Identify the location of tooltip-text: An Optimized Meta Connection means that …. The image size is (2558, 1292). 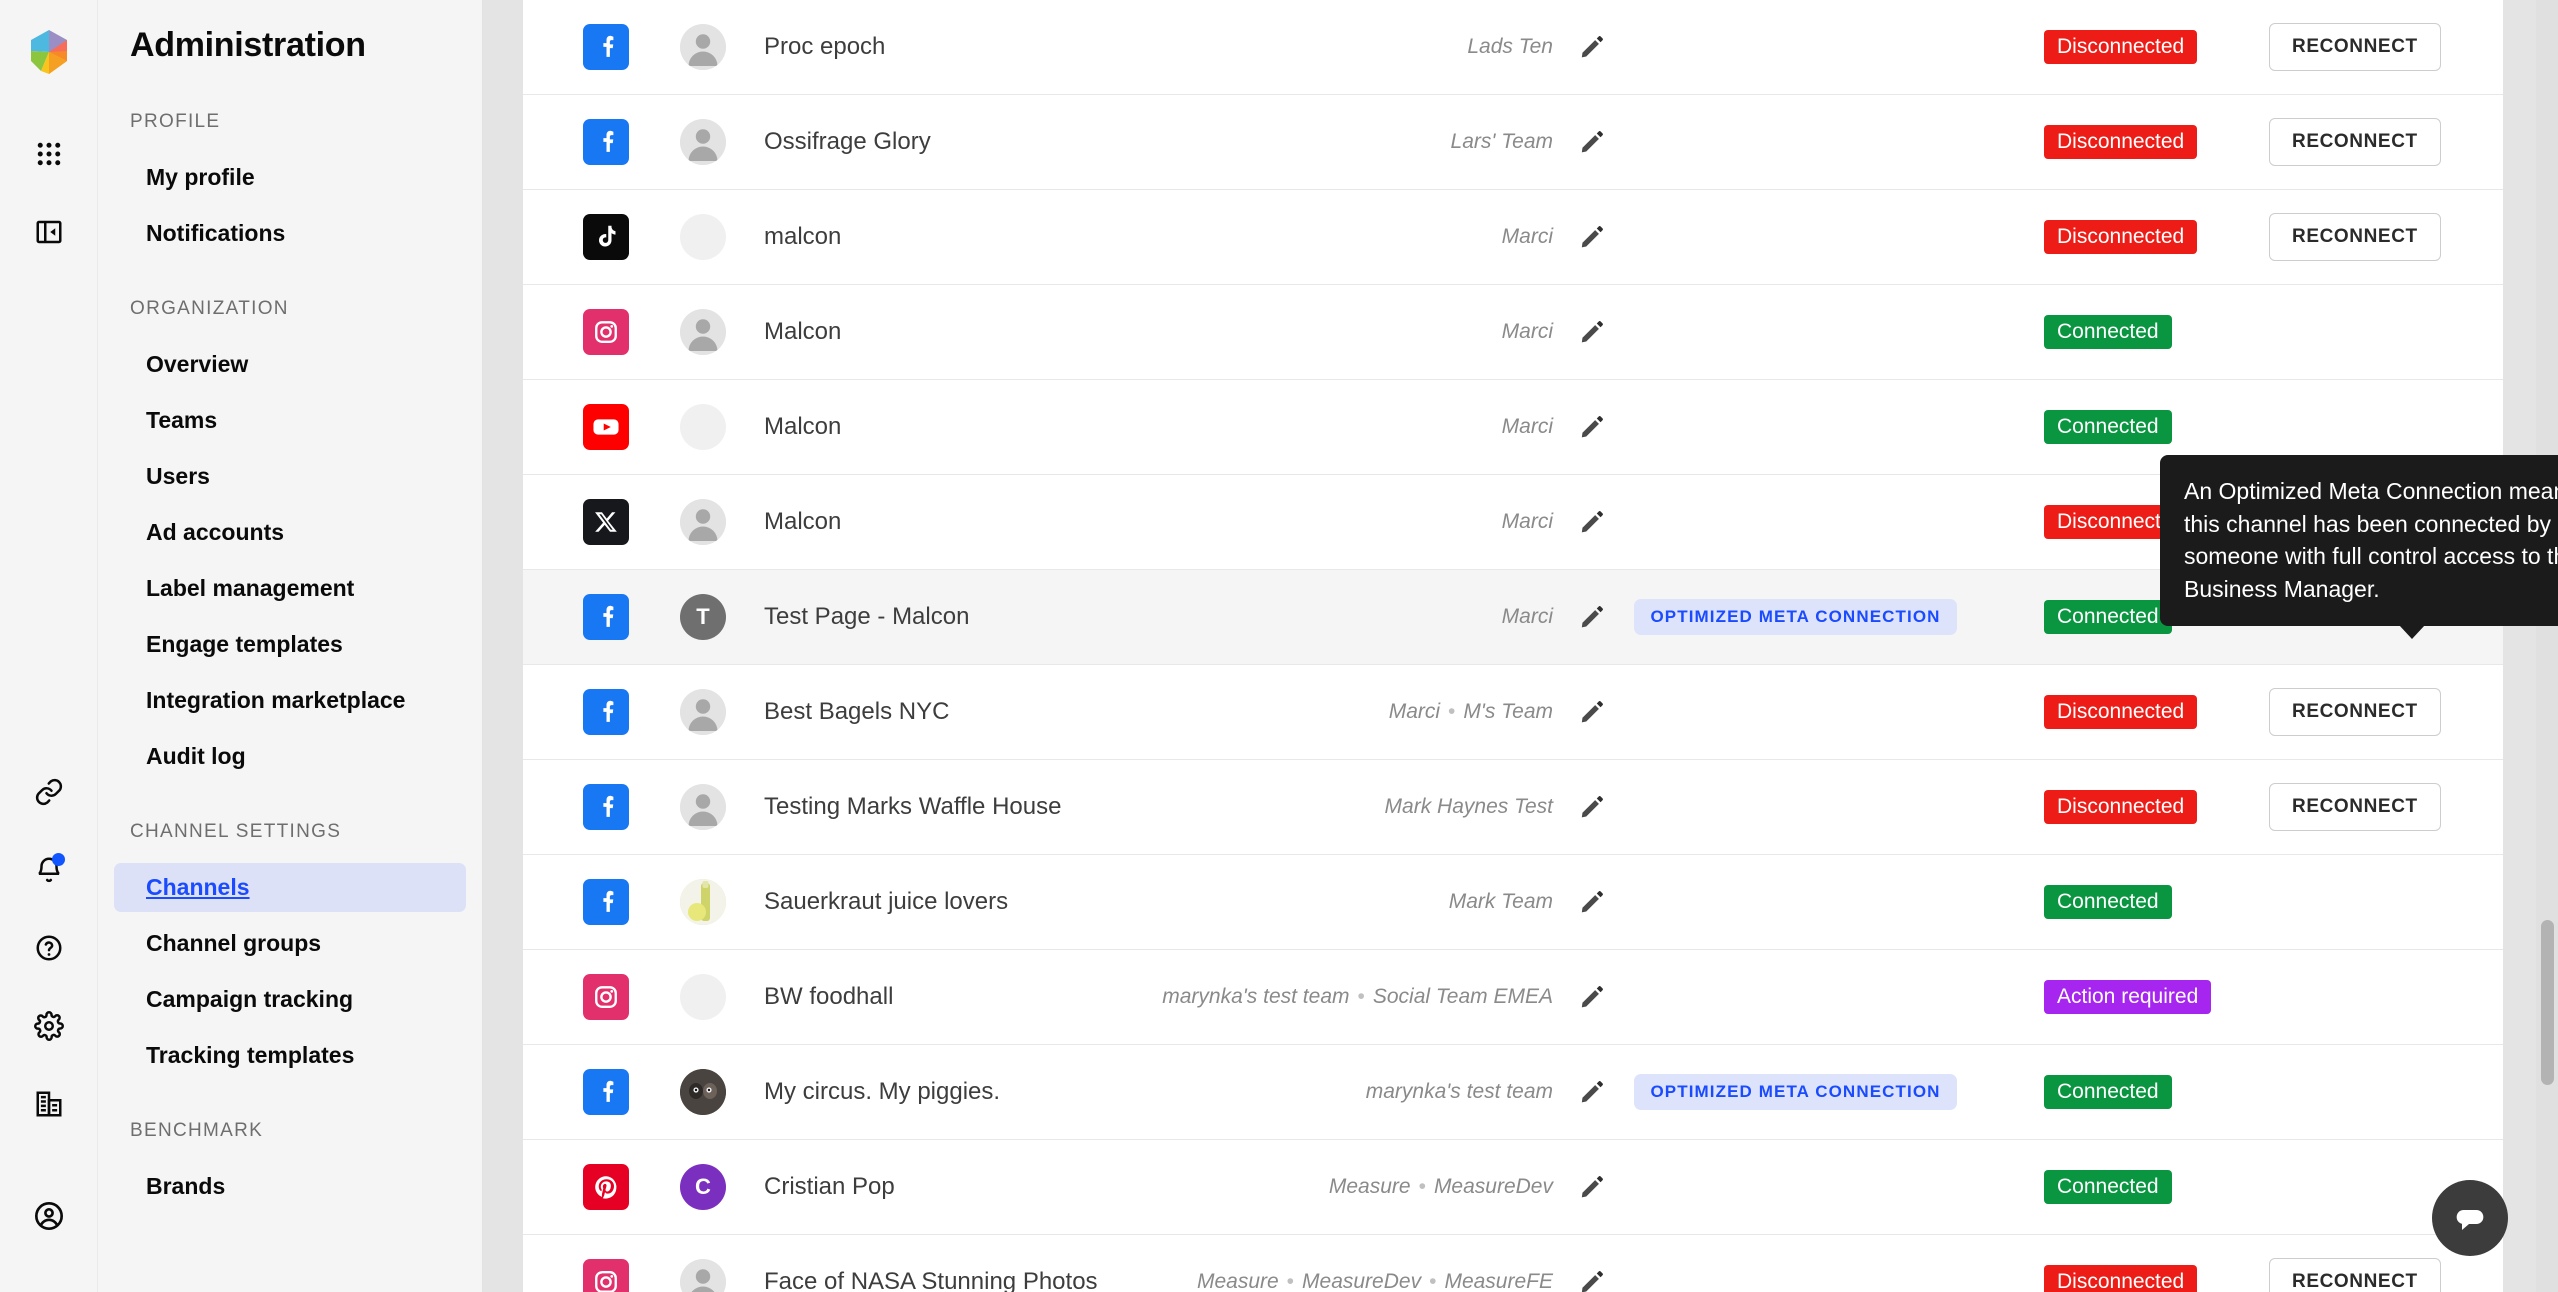
(2371, 540).